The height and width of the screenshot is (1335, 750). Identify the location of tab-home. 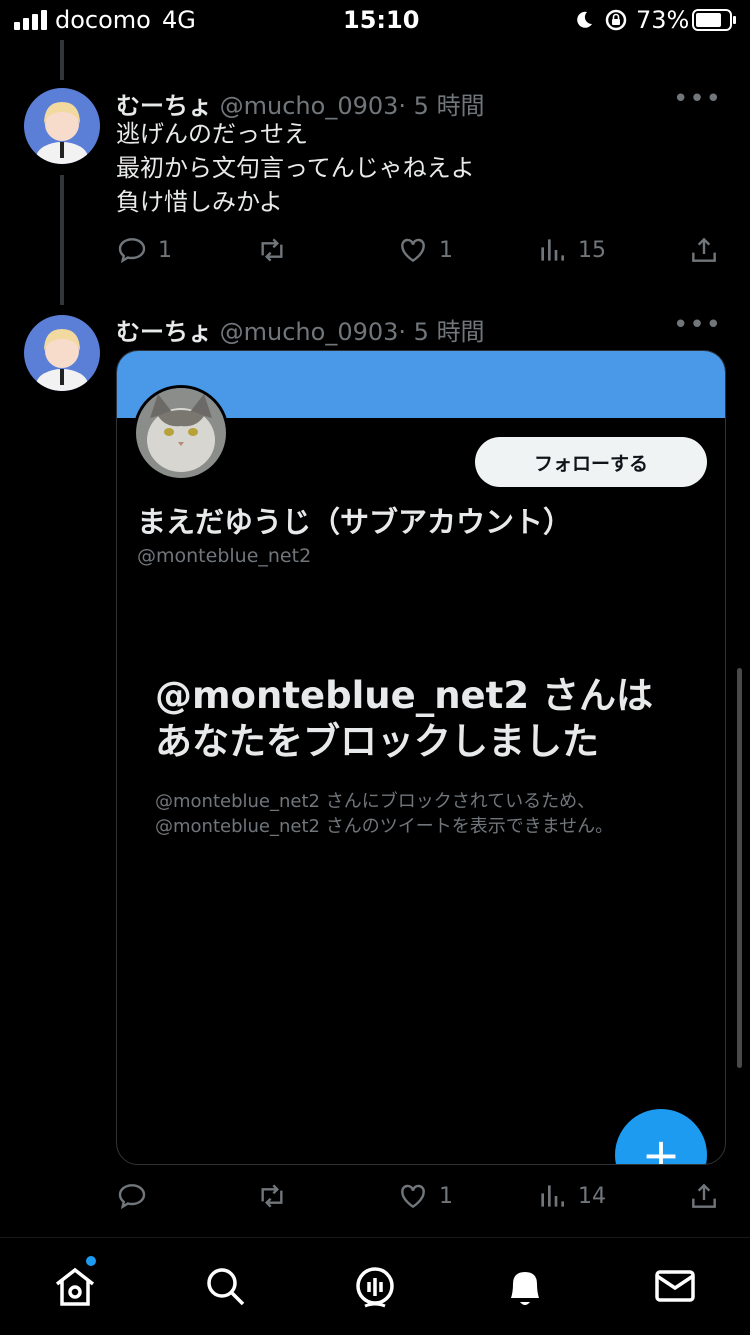
(75, 1286).